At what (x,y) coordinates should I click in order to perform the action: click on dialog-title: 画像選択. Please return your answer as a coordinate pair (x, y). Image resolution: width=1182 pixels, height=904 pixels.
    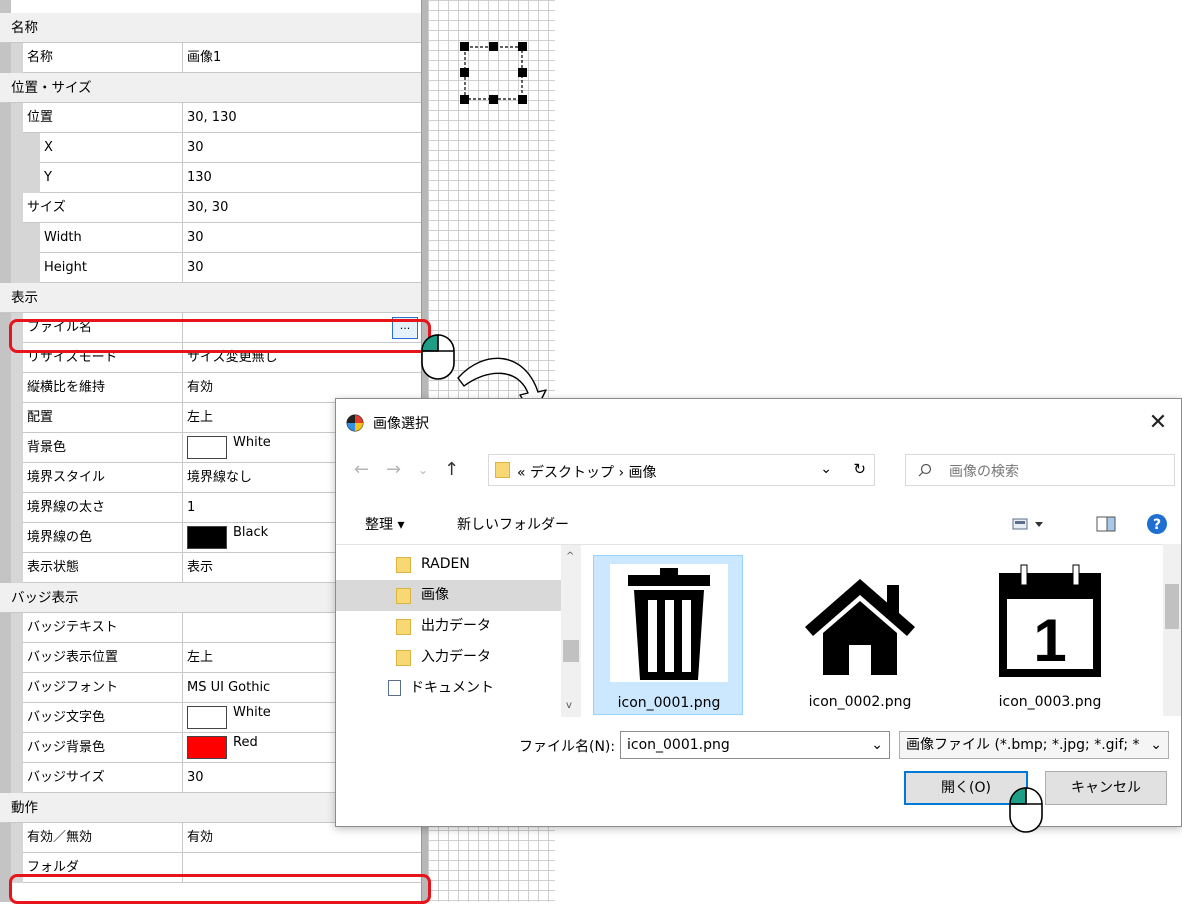
    Looking at the image, I should click on (401, 424).